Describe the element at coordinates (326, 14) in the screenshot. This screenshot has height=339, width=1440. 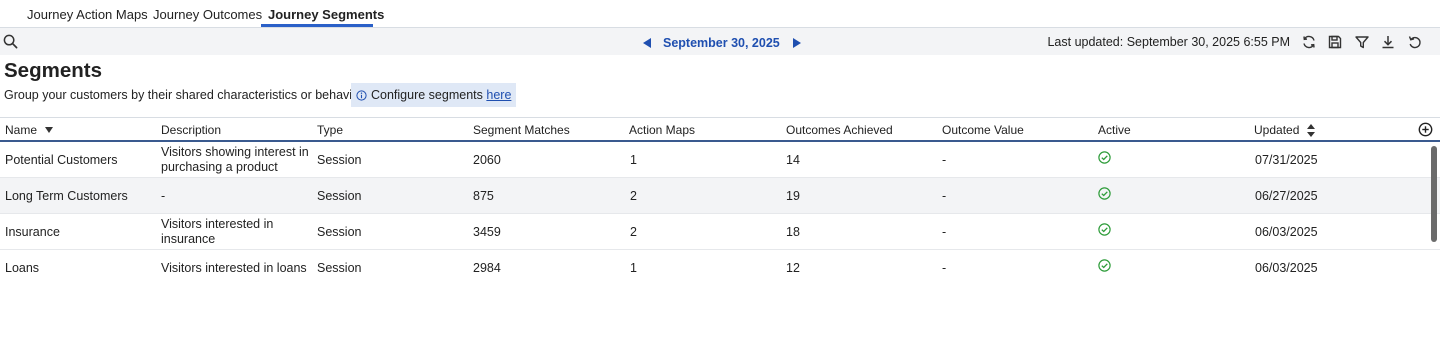
I see `tab-journey-segments: Journey Segments` at that location.